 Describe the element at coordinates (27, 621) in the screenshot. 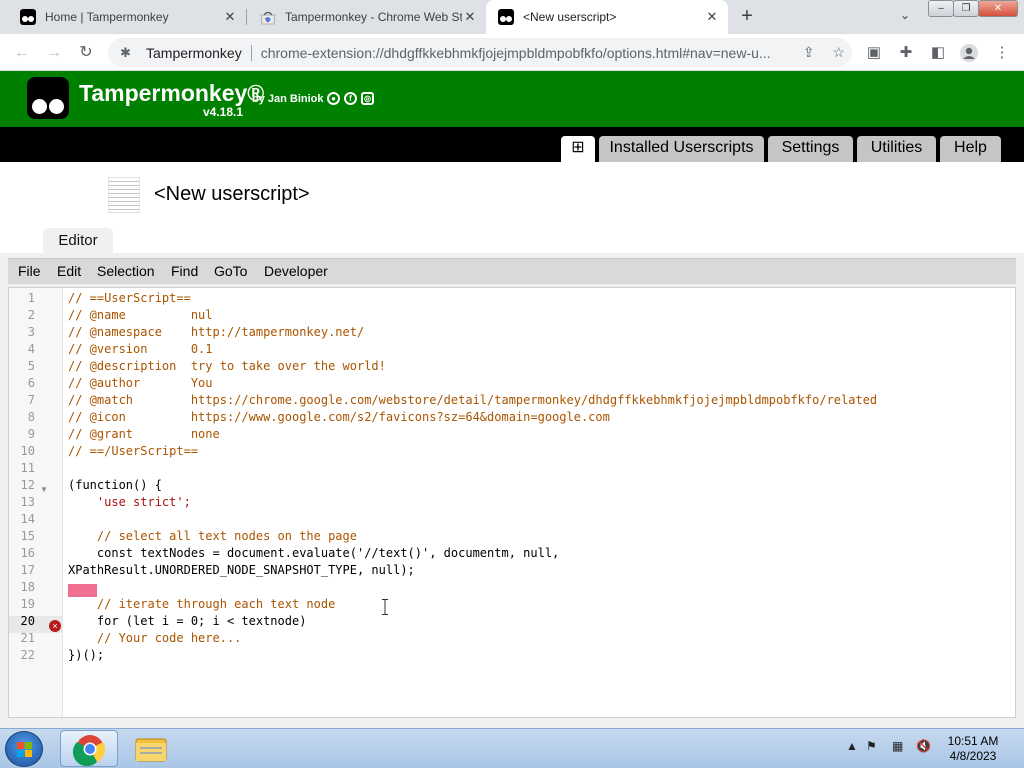

I see `line-number: 20` at that location.